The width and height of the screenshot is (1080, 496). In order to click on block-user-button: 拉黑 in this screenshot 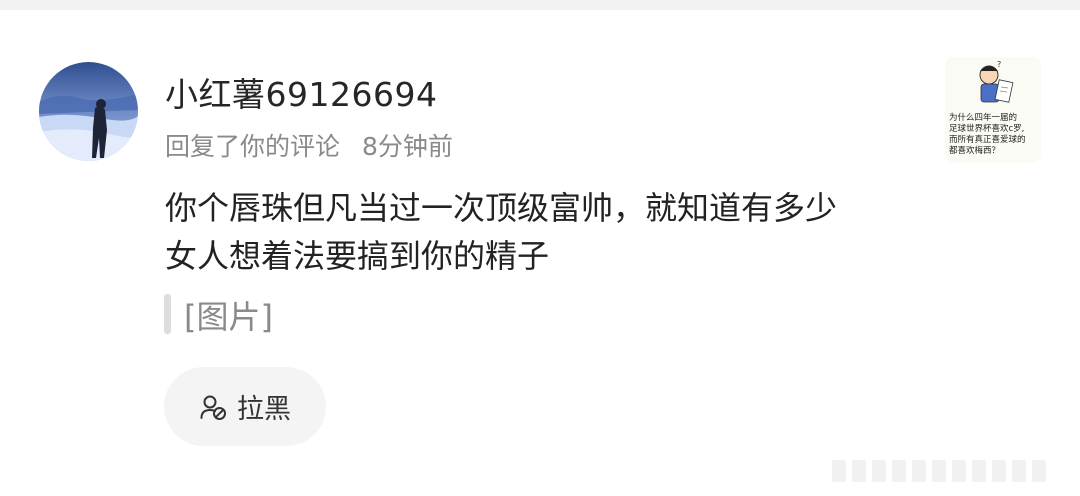, I will do `click(245, 406)`.